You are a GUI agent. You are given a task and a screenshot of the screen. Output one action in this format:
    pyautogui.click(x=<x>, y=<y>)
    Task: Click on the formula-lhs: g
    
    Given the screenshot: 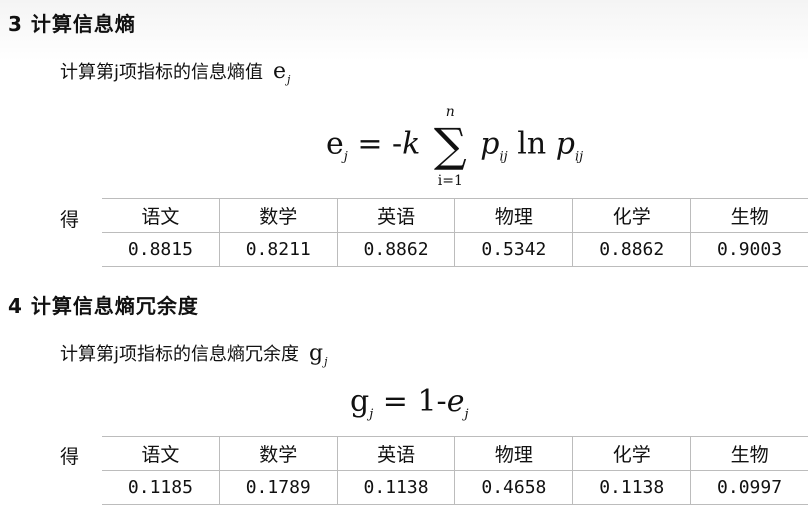 What is the action you would take?
    pyautogui.click(x=360, y=401)
    